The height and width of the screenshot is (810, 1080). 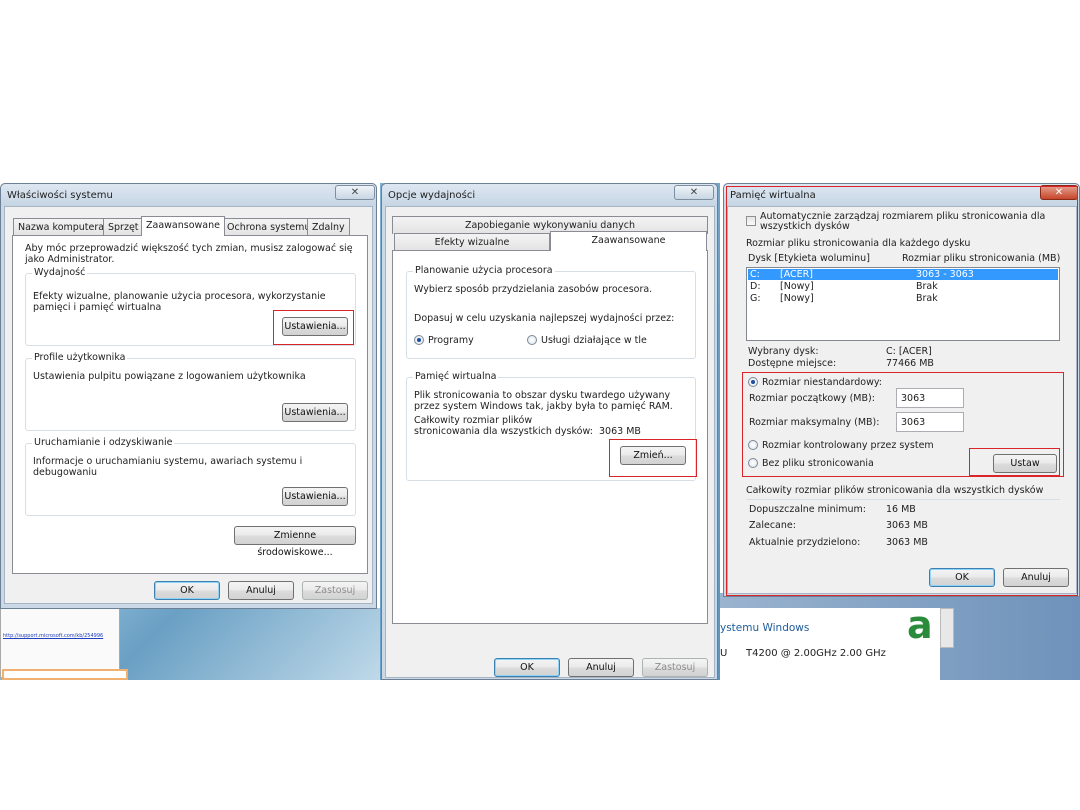 I want to click on drive-letter: C:, so click(x=755, y=274).